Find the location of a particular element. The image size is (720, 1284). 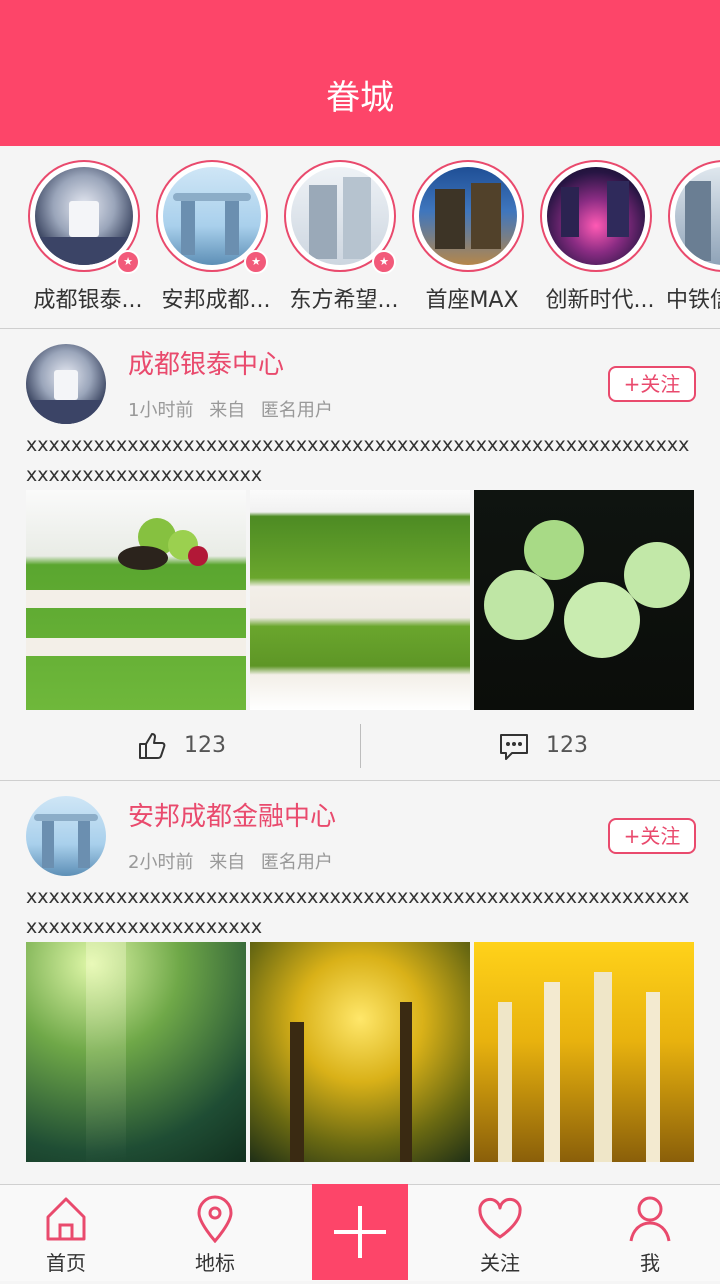

post-time: 1小时前 is located at coordinates (161, 410).